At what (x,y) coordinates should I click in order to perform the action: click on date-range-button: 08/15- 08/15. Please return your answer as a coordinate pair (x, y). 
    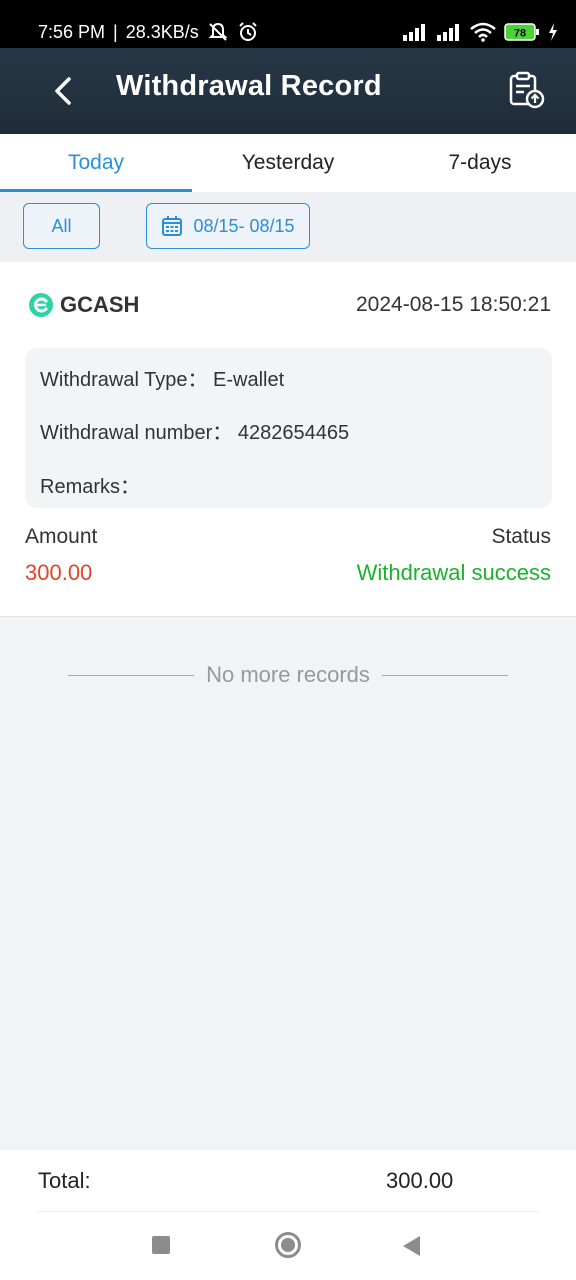
    Looking at the image, I should click on (228, 226).